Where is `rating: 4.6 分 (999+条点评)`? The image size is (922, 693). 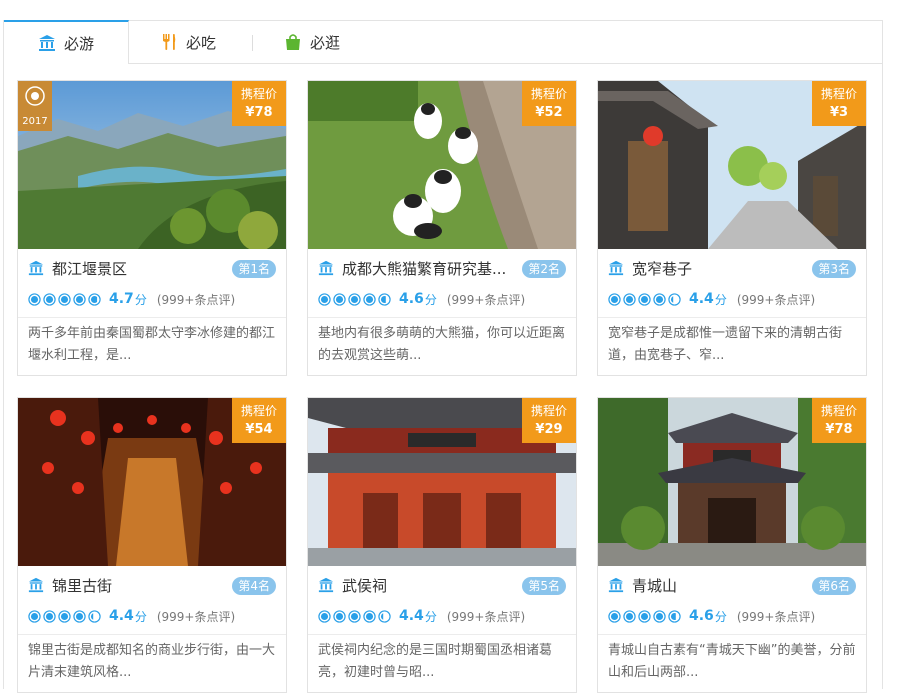 rating: 4.6 分 (999+条点评) is located at coordinates (711, 616).